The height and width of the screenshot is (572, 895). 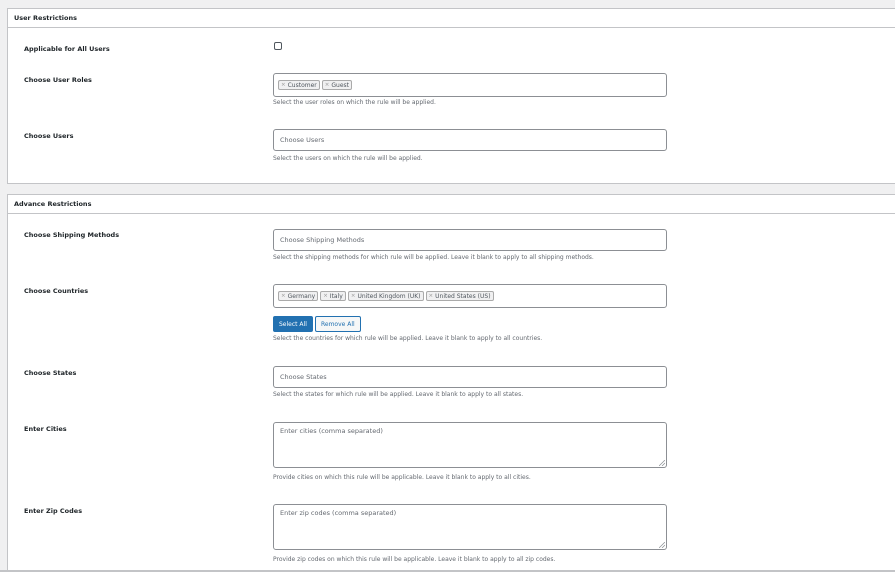 What do you see at coordinates (470, 377) in the screenshot?
I see `states-select: Choose States` at bounding box center [470, 377].